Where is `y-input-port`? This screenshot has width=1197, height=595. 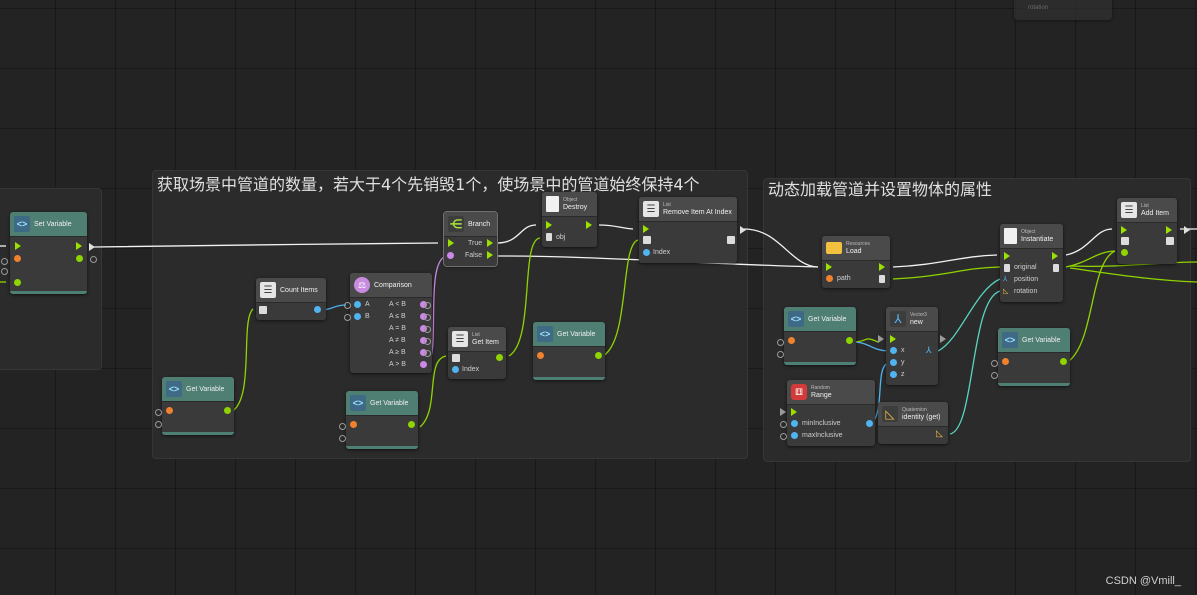 y-input-port is located at coordinates (893, 362).